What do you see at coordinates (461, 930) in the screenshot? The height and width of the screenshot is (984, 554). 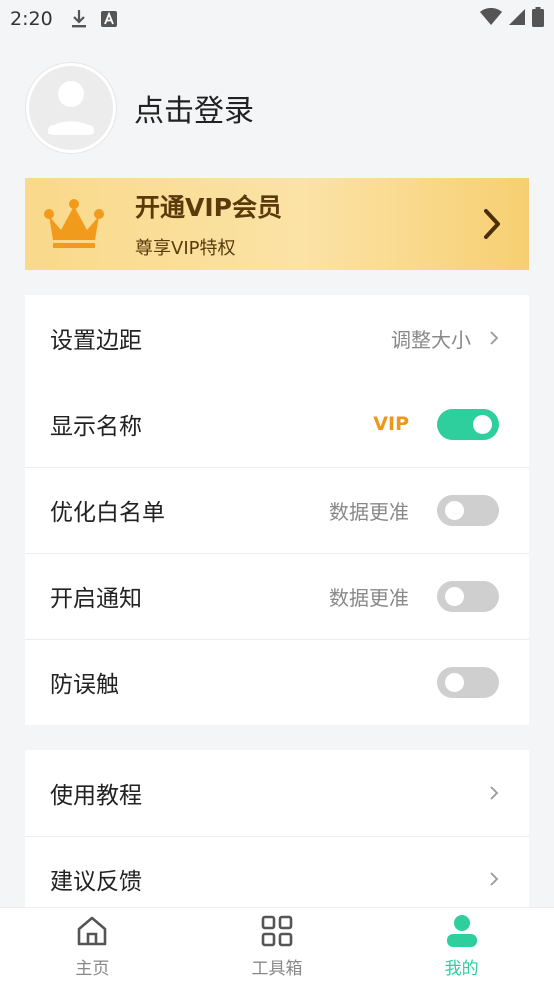 I see `user-icon` at bounding box center [461, 930].